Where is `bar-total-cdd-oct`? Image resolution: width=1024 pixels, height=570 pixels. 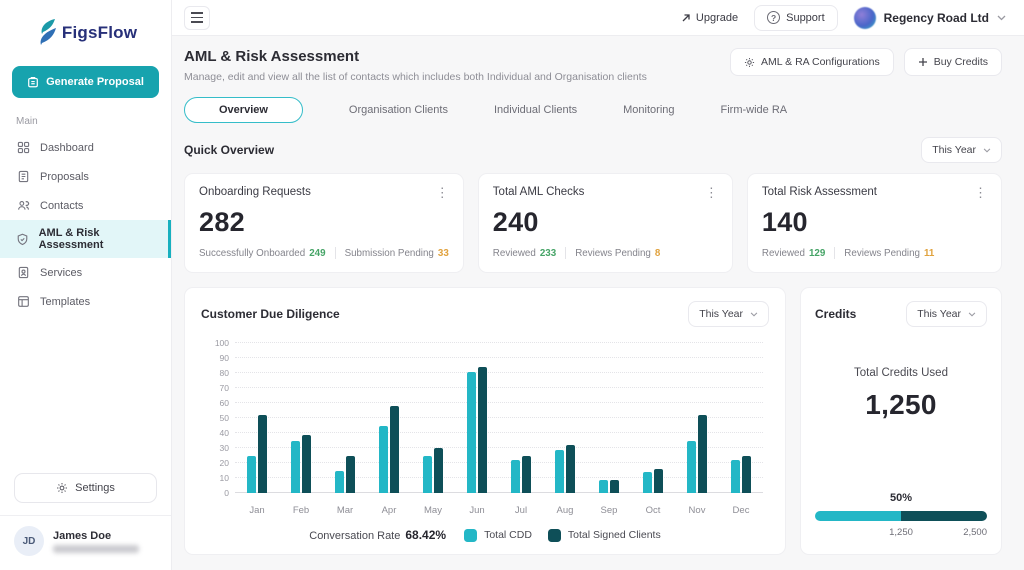 bar-total-cdd-oct is located at coordinates (647, 482).